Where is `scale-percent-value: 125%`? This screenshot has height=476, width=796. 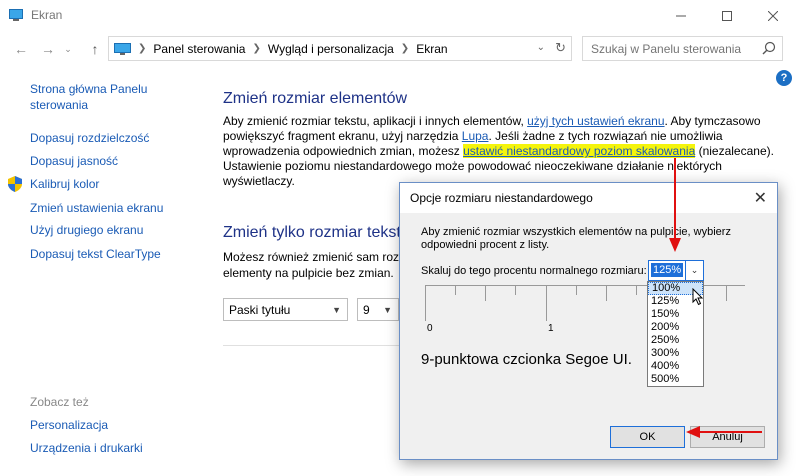 scale-percent-value: 125% is located at coordinates (667, 270).